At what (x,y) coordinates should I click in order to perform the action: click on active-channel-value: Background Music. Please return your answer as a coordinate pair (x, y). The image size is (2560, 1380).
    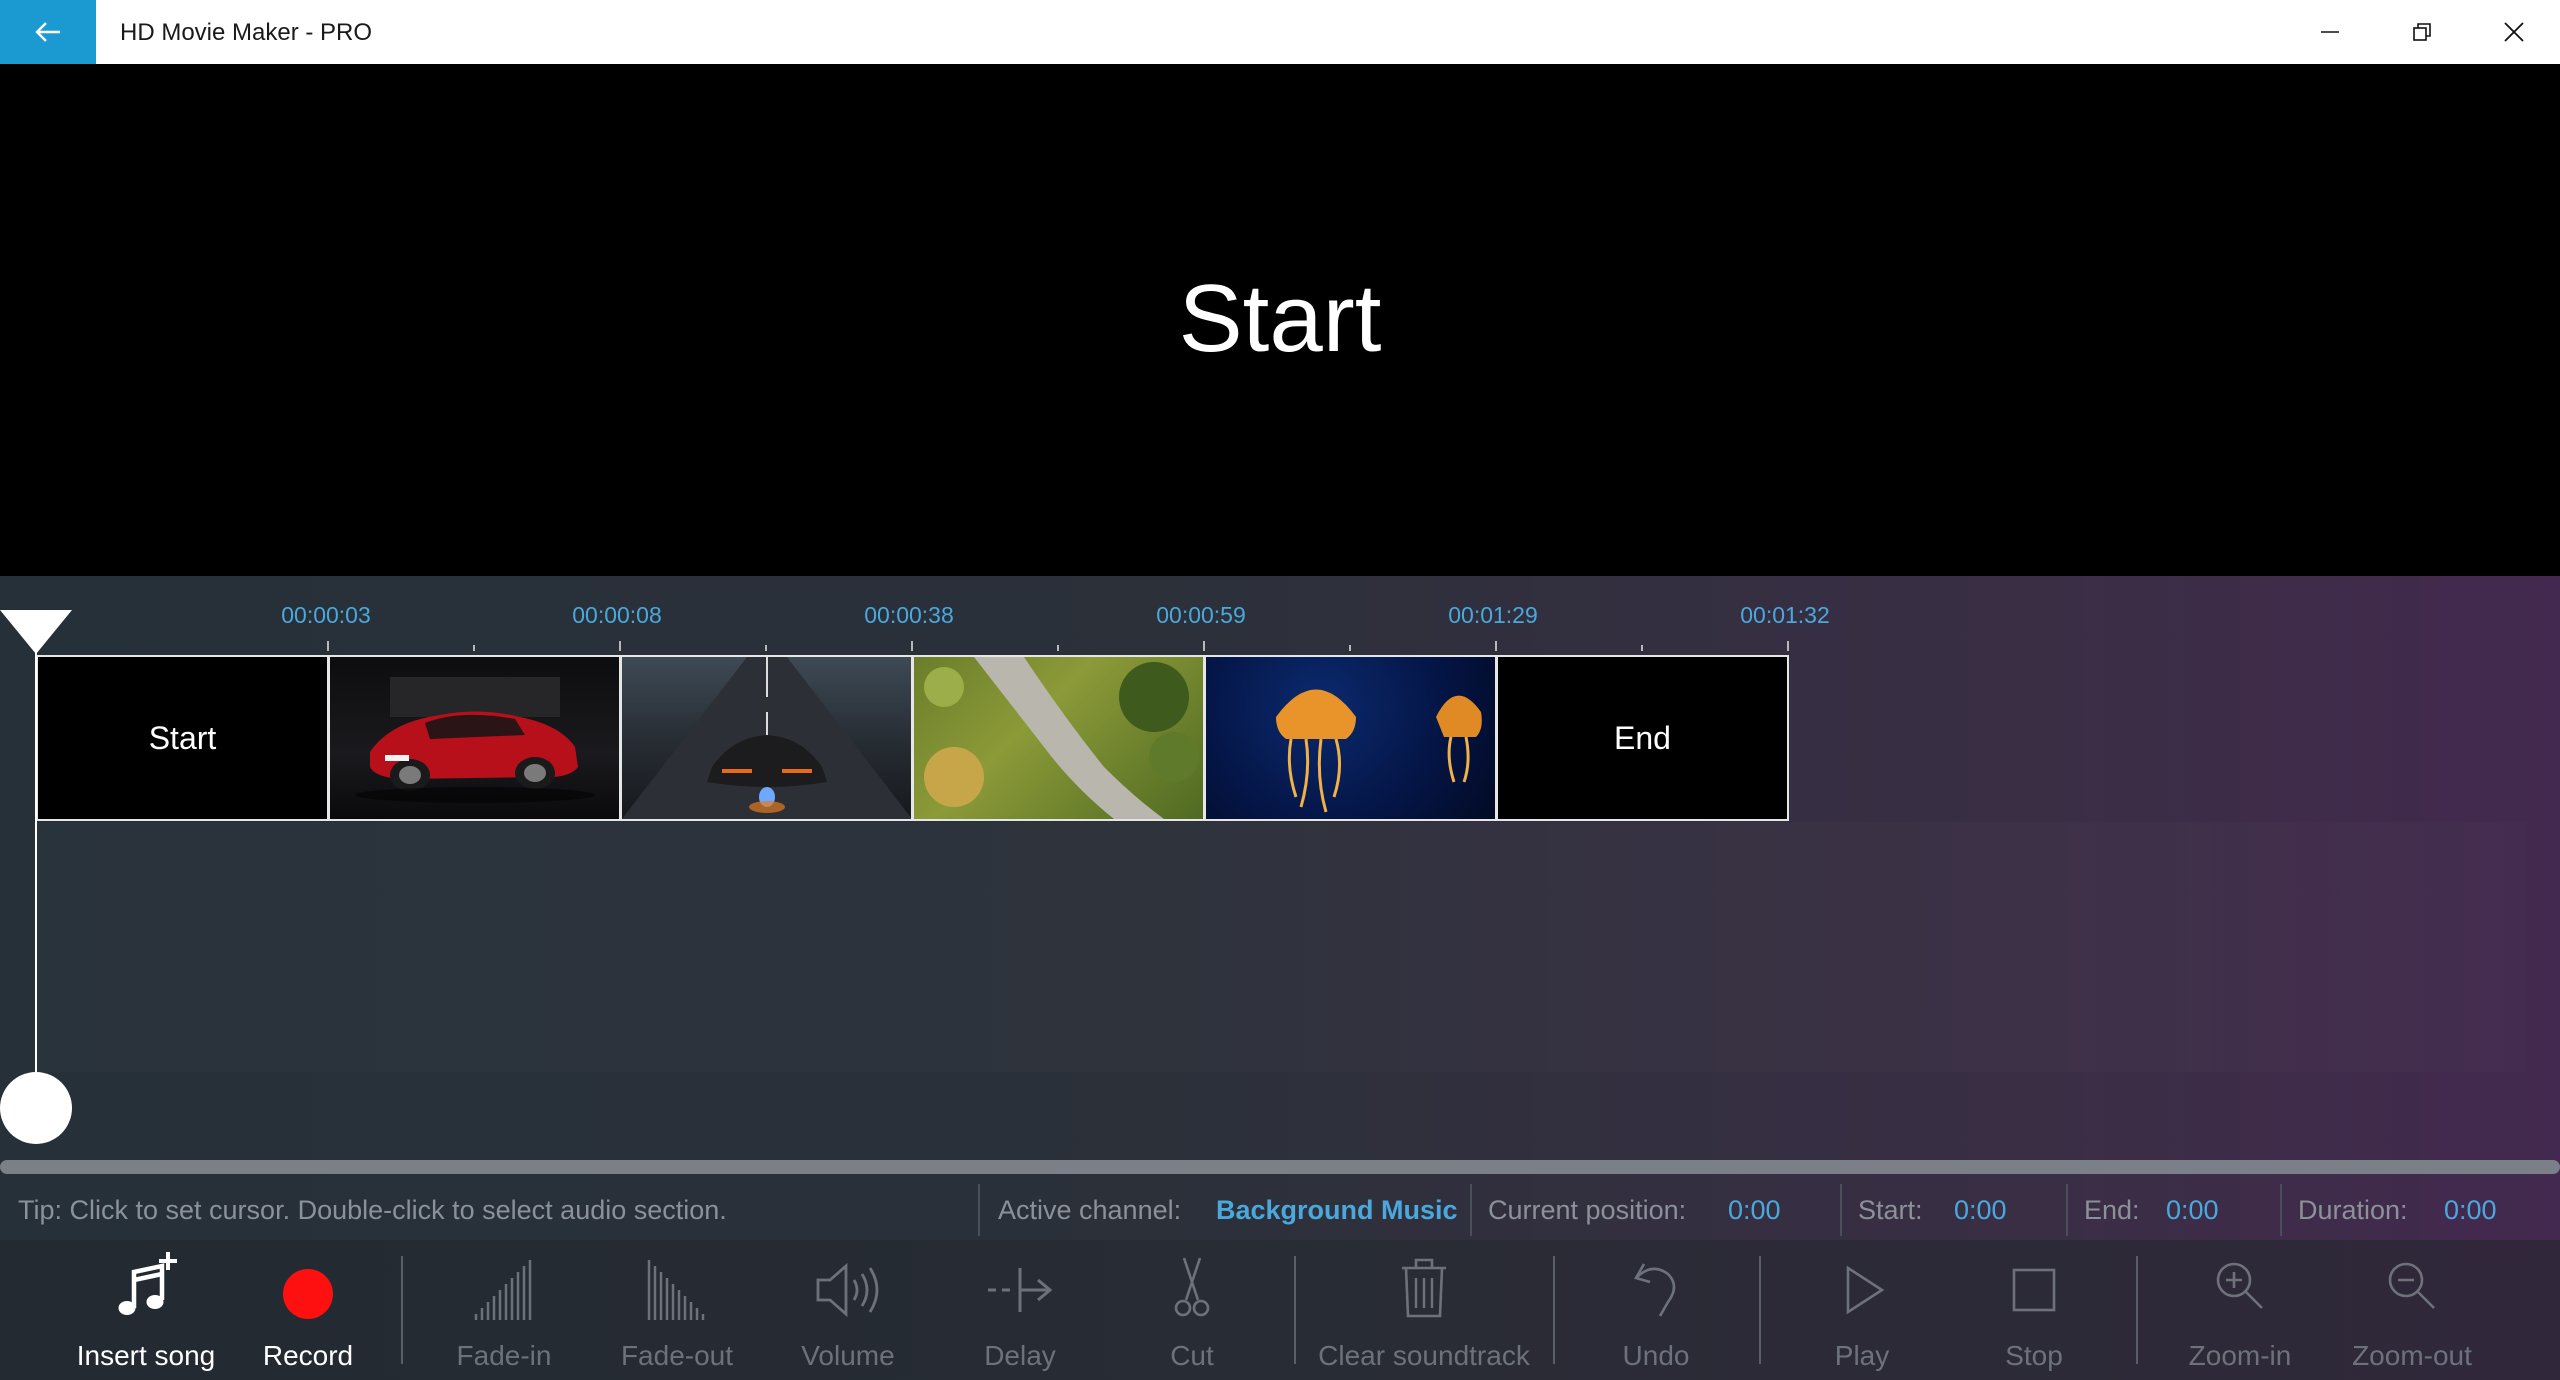
    Looking at the image, I should click on (1337, 1210).